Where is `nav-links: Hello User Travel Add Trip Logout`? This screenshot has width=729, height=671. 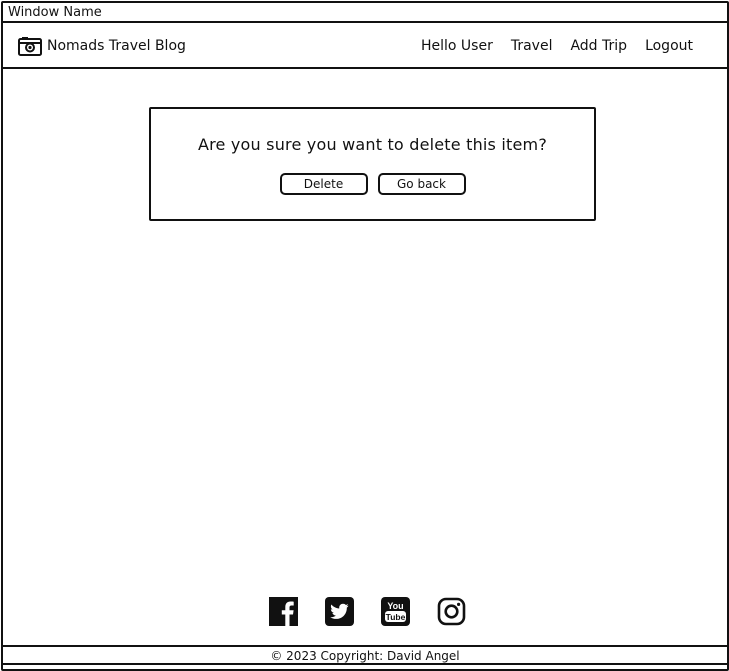 nav-links: Hello User Travel Add Trip Logout is located at coordinates (557, 46).